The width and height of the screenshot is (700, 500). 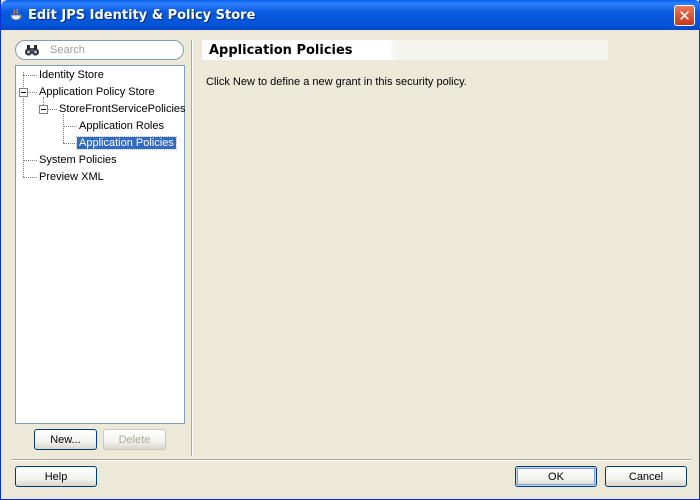 I want to click on tree-item-identity-store: Identity Store, so click(x=71, y=75).